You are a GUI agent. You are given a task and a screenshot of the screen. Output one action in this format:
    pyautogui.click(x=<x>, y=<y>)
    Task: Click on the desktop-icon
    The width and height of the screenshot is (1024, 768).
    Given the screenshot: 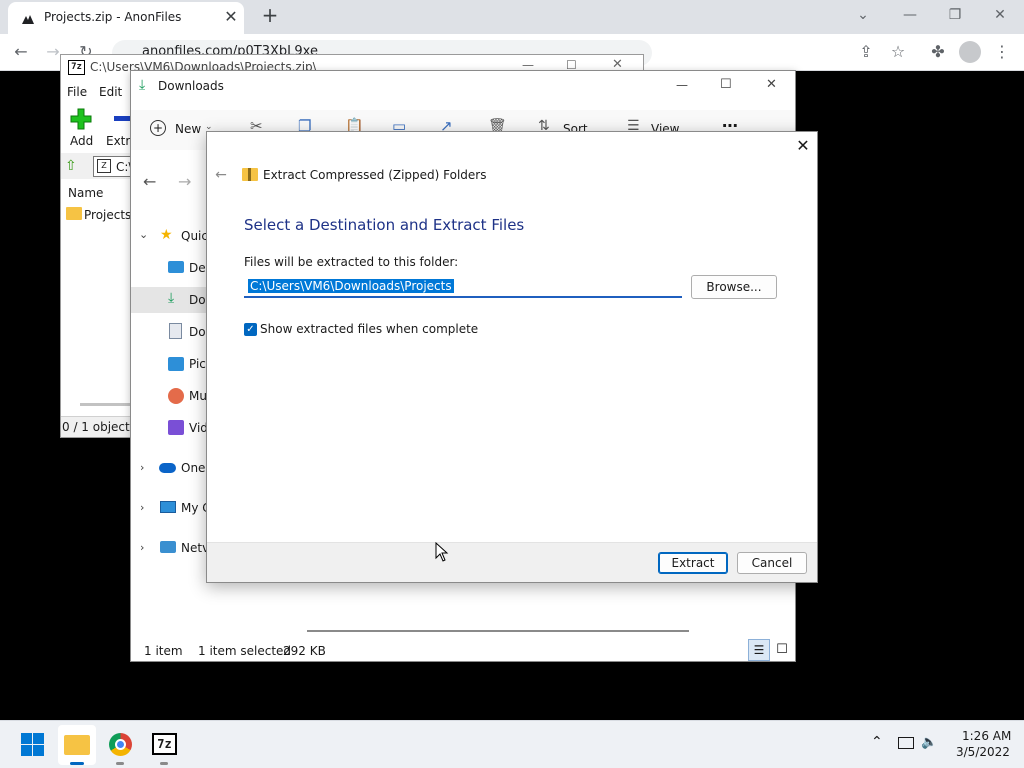 What is the action you would take?
    pyautogui.click(x=176, y=267)
    